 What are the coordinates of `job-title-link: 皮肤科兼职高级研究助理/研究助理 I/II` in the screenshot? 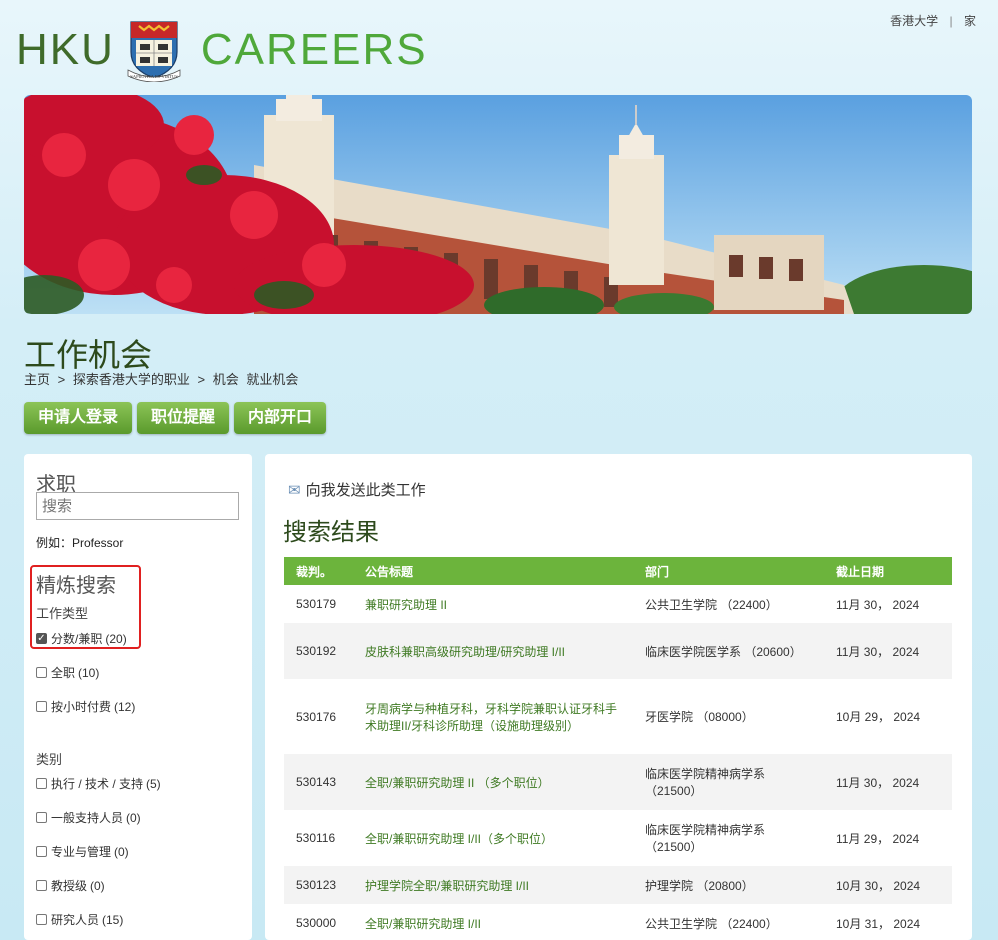 It's located at (493, 651).